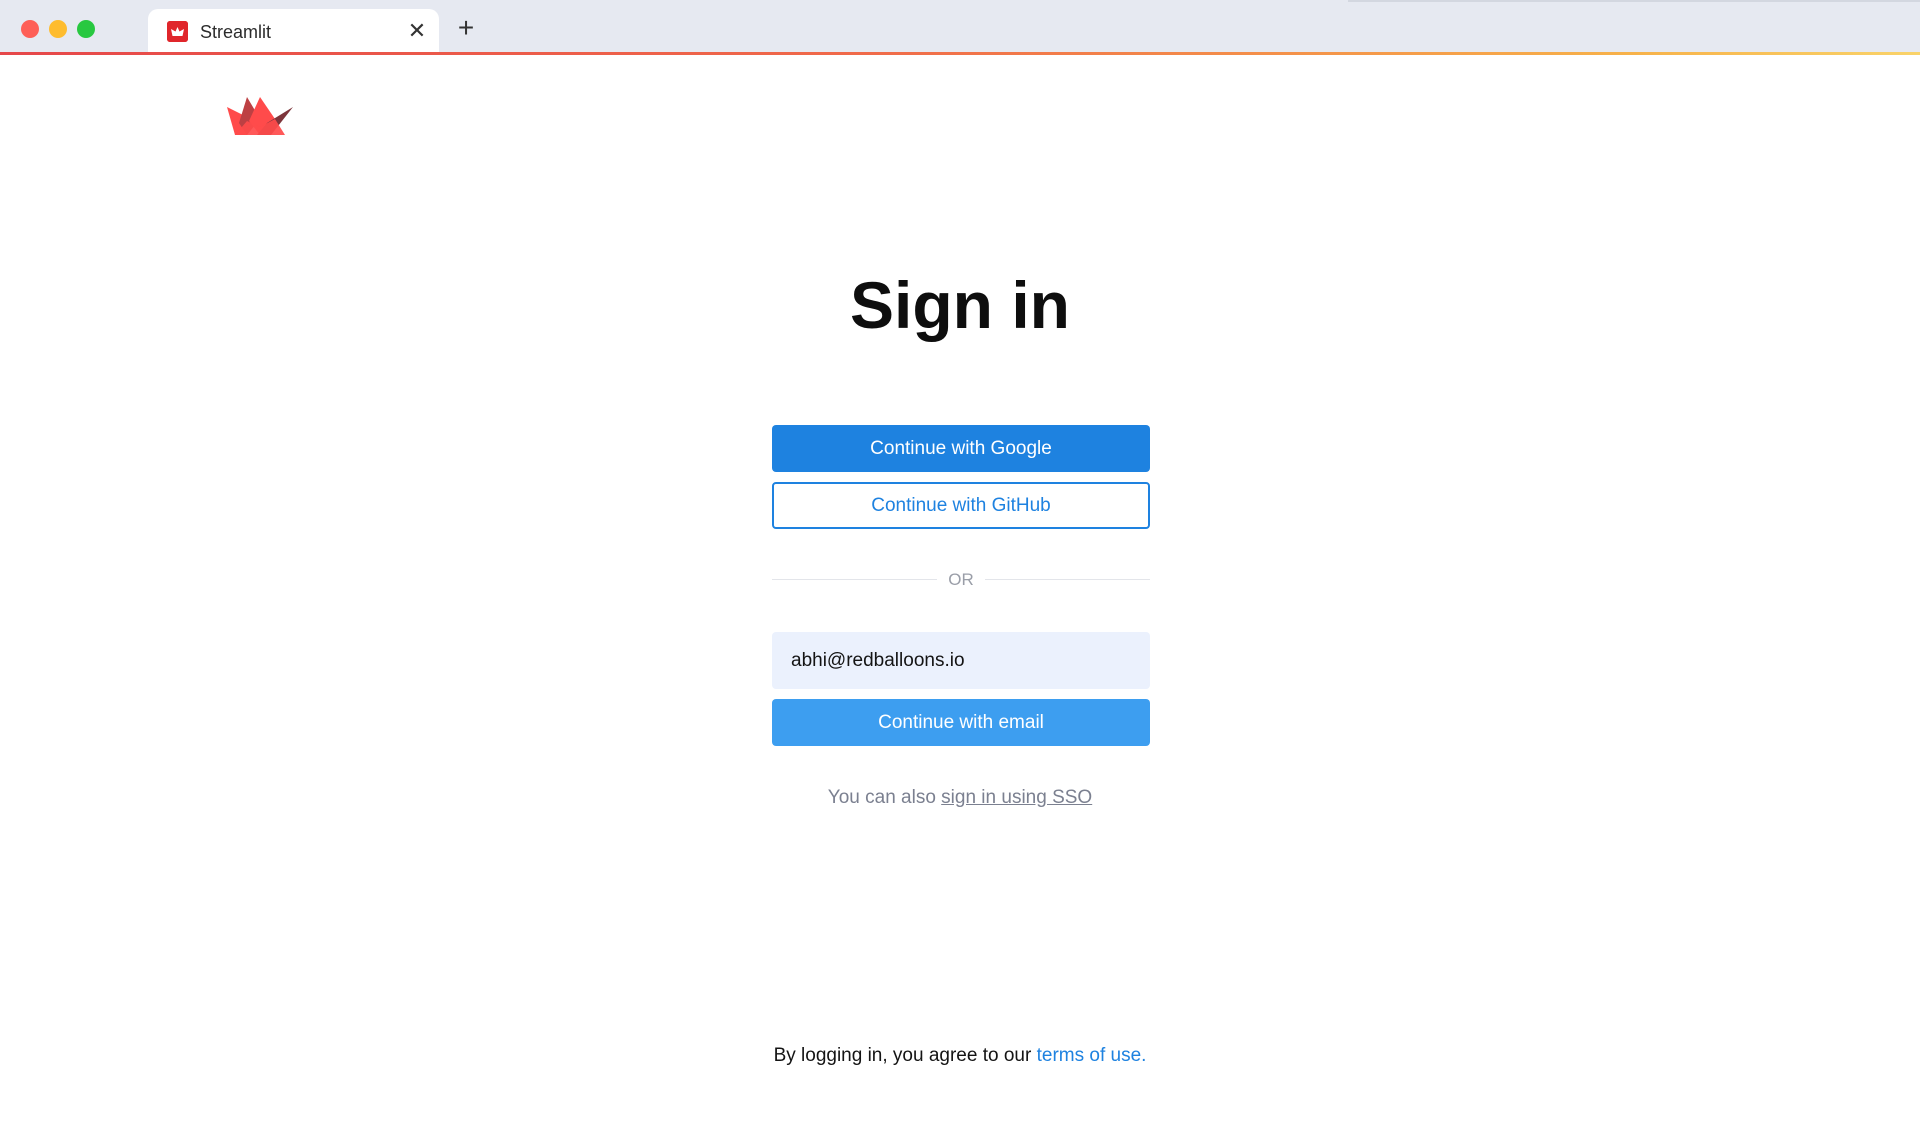 This screenshot has height=1121, width=1920. Describe the element at coordinates (961, 722) in the screenshot. I see `continue-with-email-button: Continue with email` at that location.